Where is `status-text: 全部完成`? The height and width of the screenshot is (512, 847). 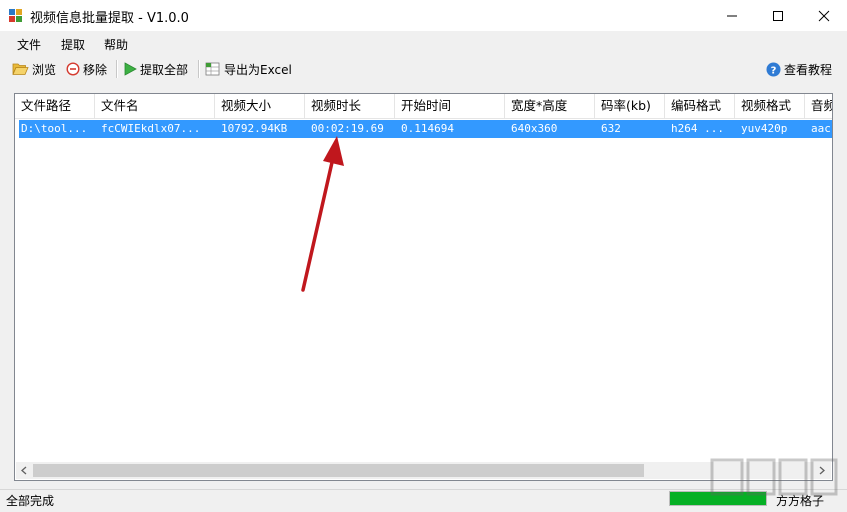
status-text: 全部完成 is located at coordinates (30, 501).